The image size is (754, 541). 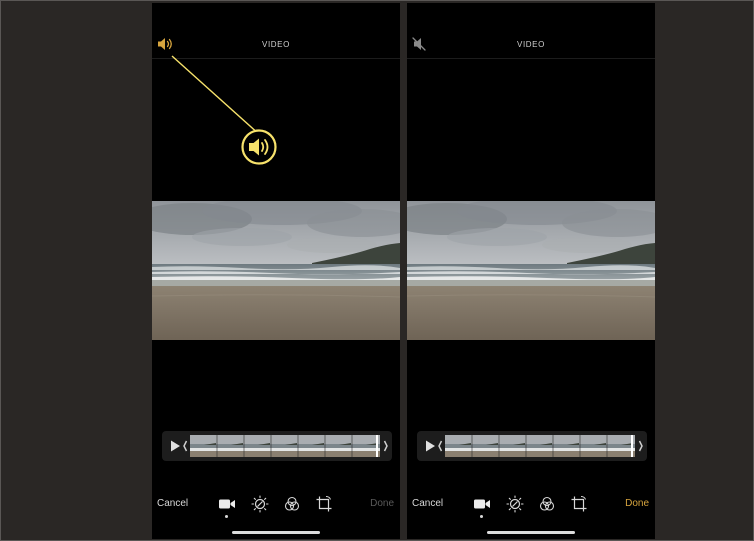 I want to click on annotation-speaker-on-icon, so click(x=259, y=147).